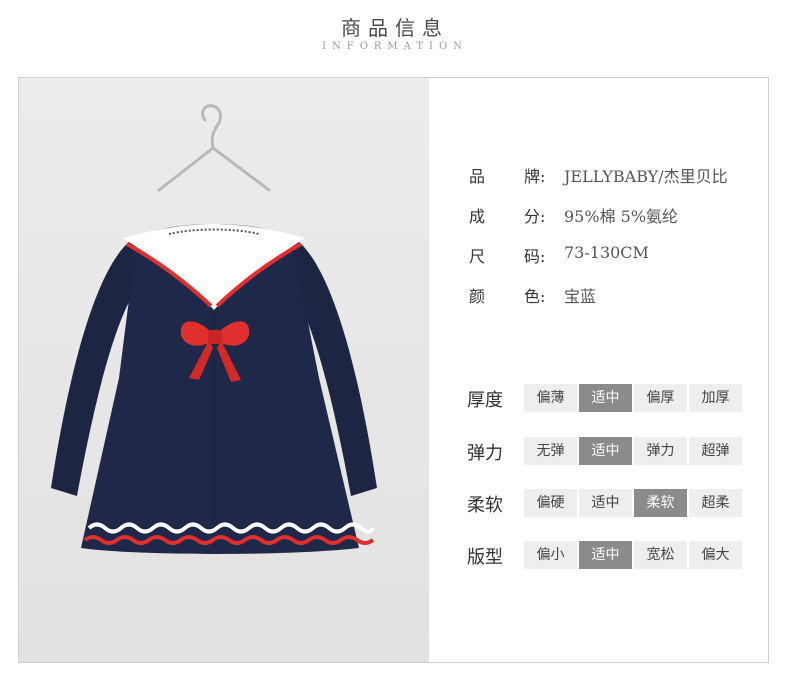  I want to click on info-key: 分:, so click(535, 216).